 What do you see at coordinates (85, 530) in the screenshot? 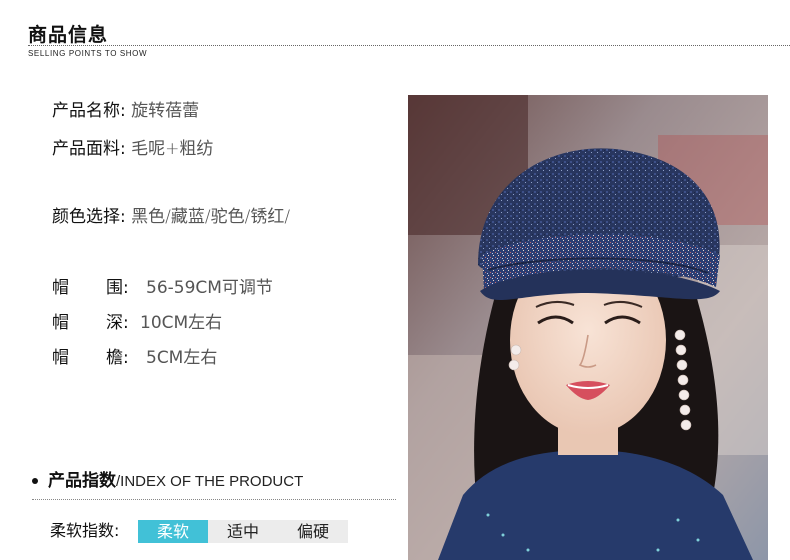
I see `softness-label: 柔软指数:` at bounding box center [85, 530].